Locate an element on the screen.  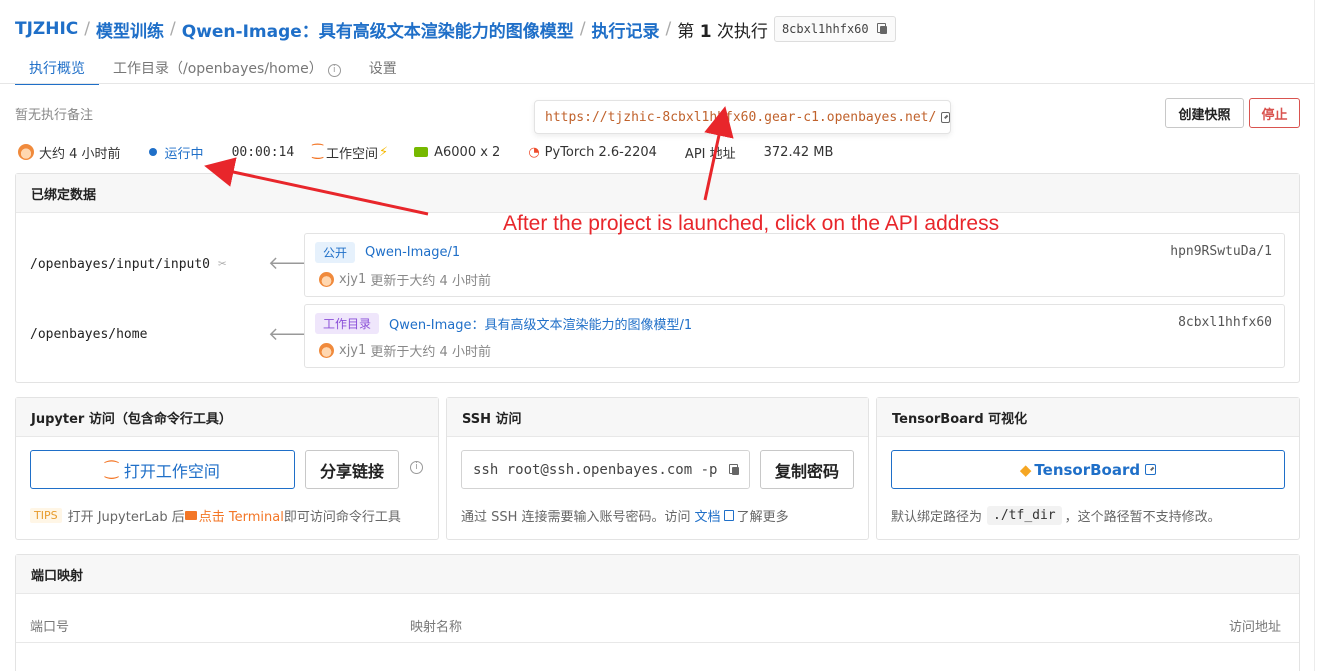
tensorboard-help-text: ，这个路径暂不支持修改。 is located at coordinates (1142, 517).